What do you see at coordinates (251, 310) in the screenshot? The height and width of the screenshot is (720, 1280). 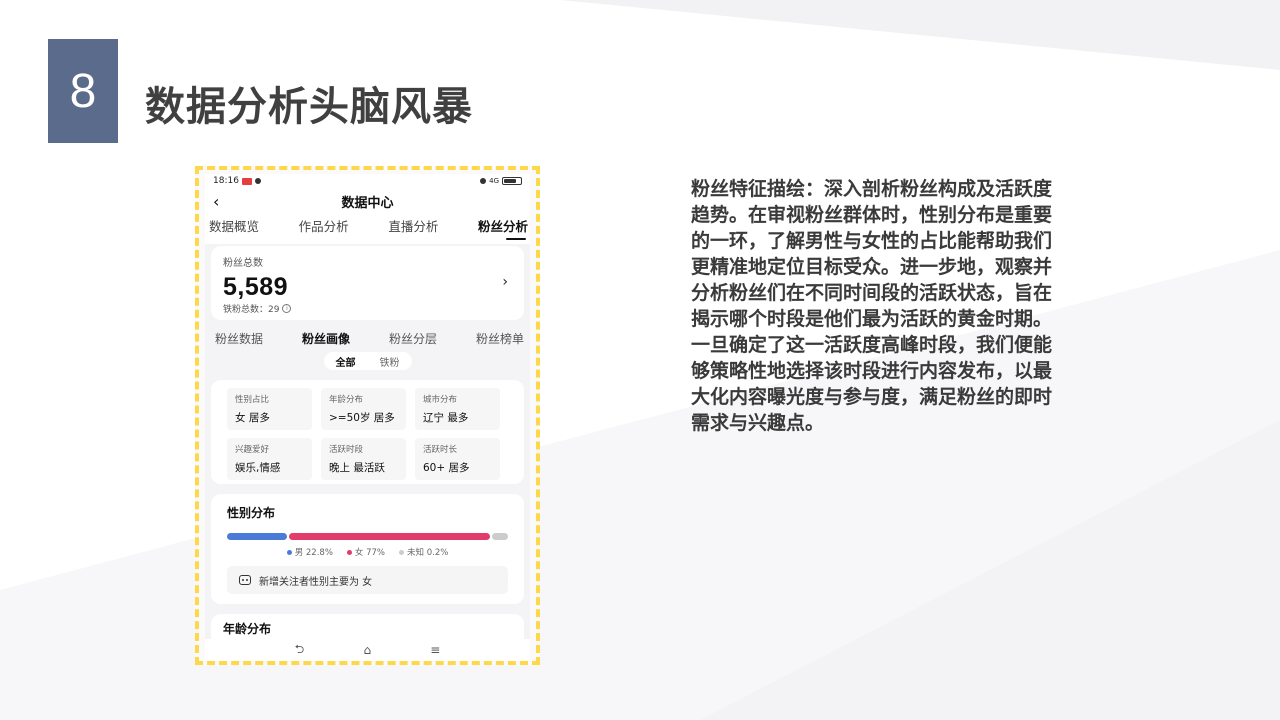 I see `iron-fans-label: 铁粉总数：29` at bounding box center [251, 310].